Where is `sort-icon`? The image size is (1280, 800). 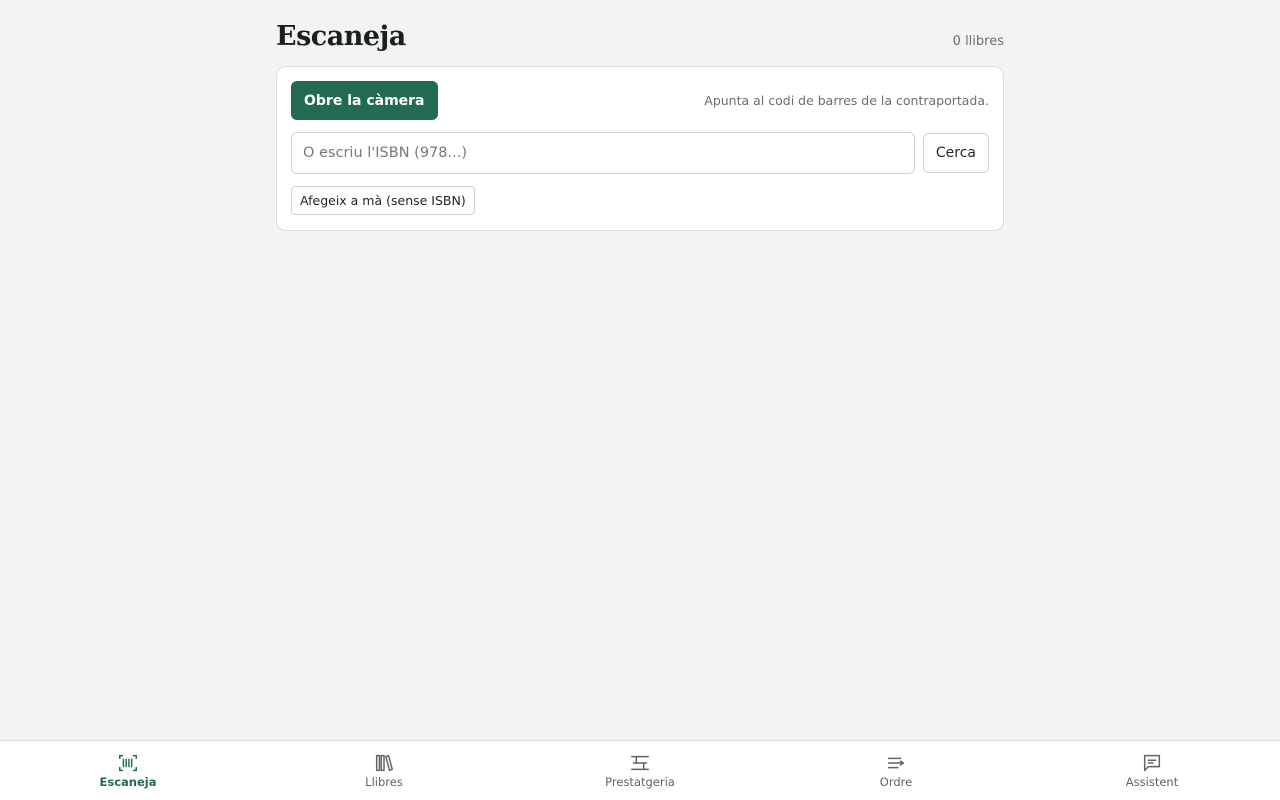 sort-icon is located at coordinates (896, 763).